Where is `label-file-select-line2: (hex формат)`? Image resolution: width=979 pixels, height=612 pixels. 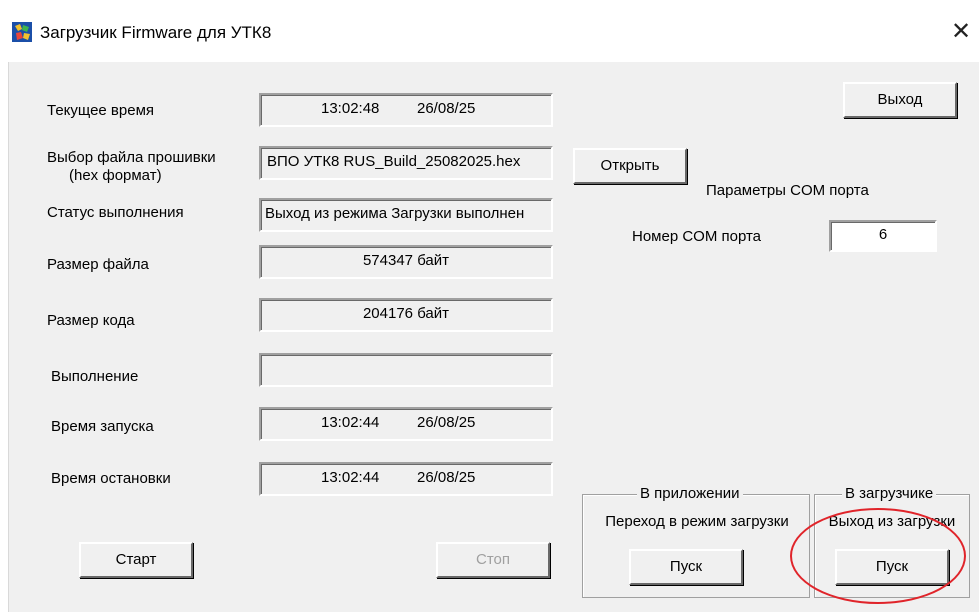
label-file-select-line2: (hex формат) is located at coordinates (115, 175).